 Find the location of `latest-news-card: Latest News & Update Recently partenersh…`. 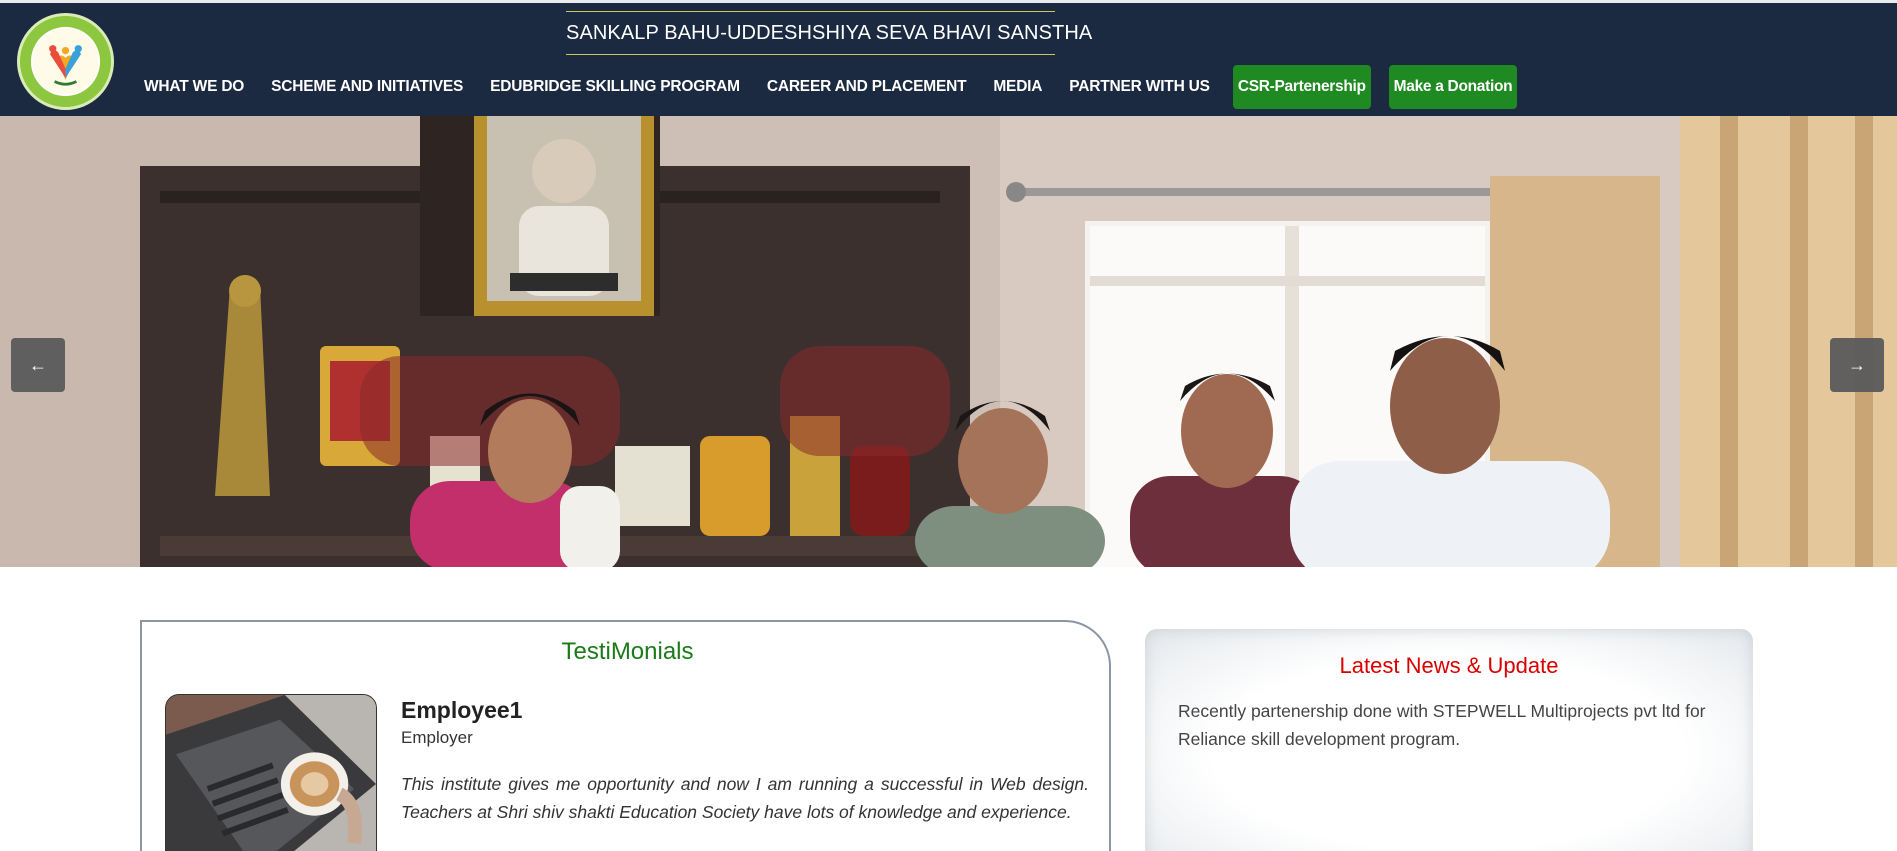

latest-news-card: Latest News & Update Recently partenersh… is located at coordinates (1449, 740).